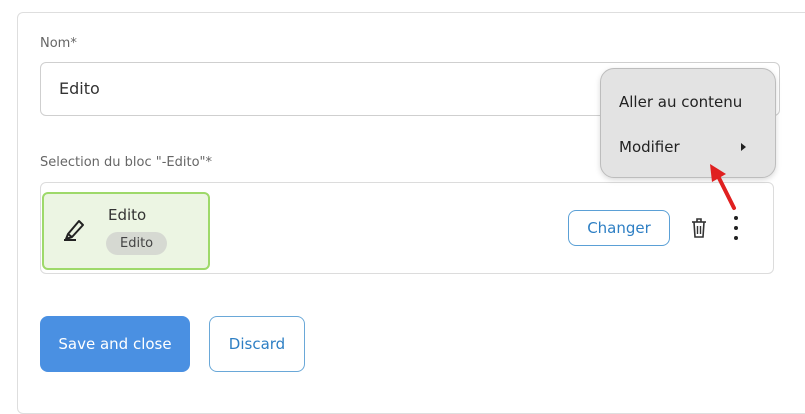  I want to click on menu-item-go-to-content: Aller au contenu, so click(680, 102).